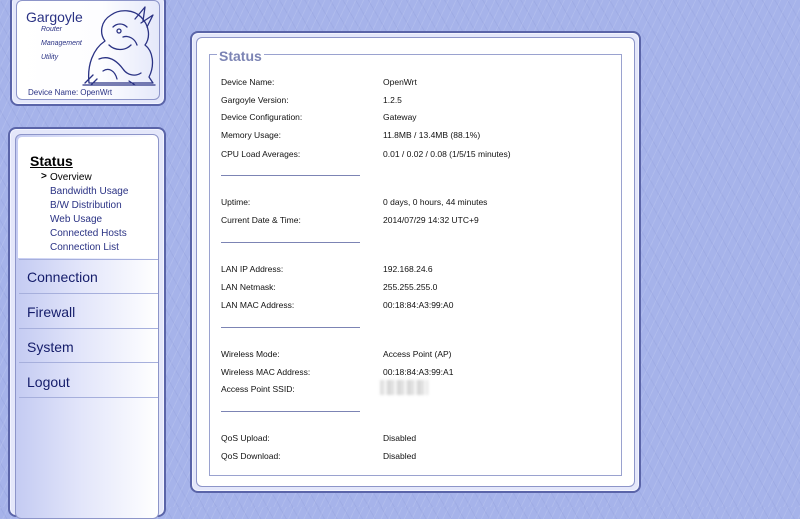  What do you see at coordinates (51, 312) in the screenshot?
I see `nav-firewall: Firewall` at bounding box center [51, 312].